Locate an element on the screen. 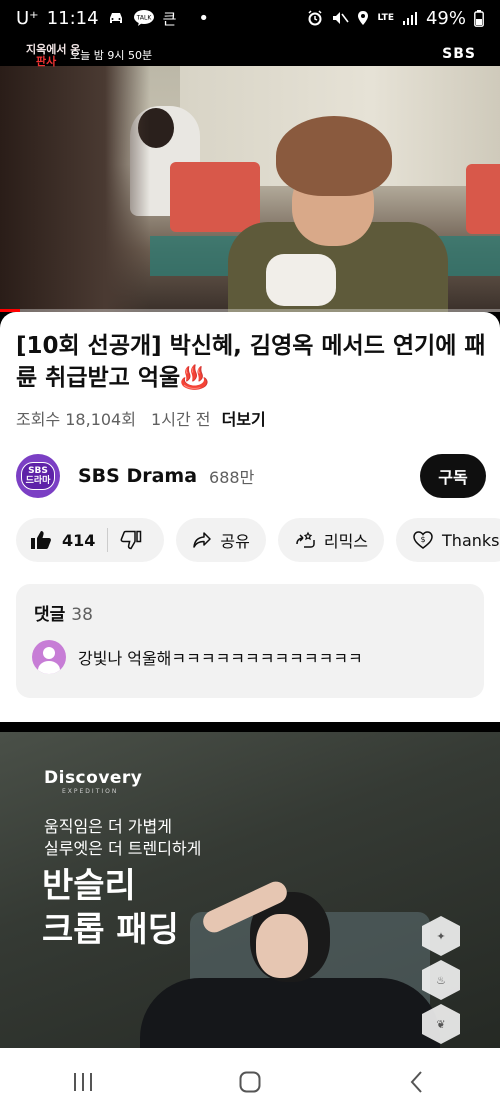 The image size is (500, 1115). sbs-logo: SBS is located at coordinates (459, 54).